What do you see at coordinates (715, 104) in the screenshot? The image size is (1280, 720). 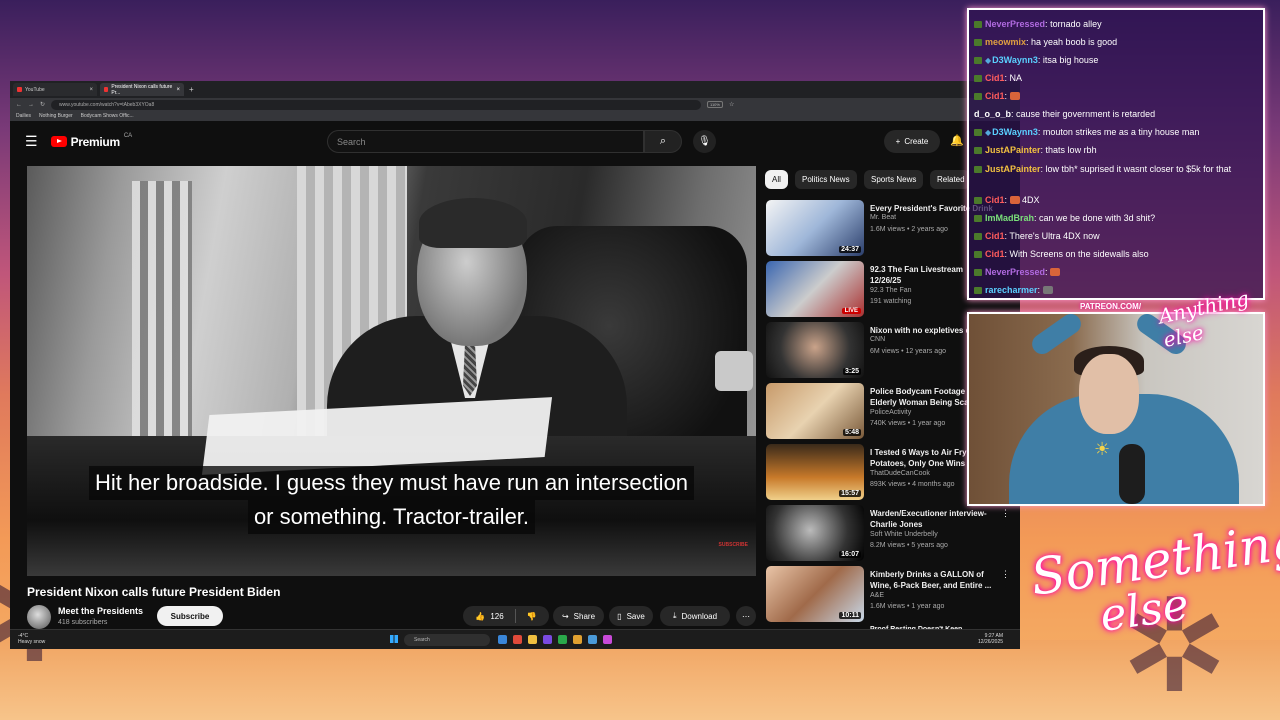 I see `zoom-level: 110%` at bounding box center [715, 104].